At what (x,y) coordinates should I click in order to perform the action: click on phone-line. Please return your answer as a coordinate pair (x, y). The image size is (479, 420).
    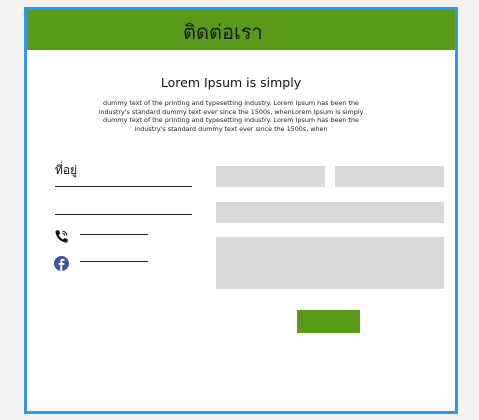
    Looking at the image, I should click on (114, 234).